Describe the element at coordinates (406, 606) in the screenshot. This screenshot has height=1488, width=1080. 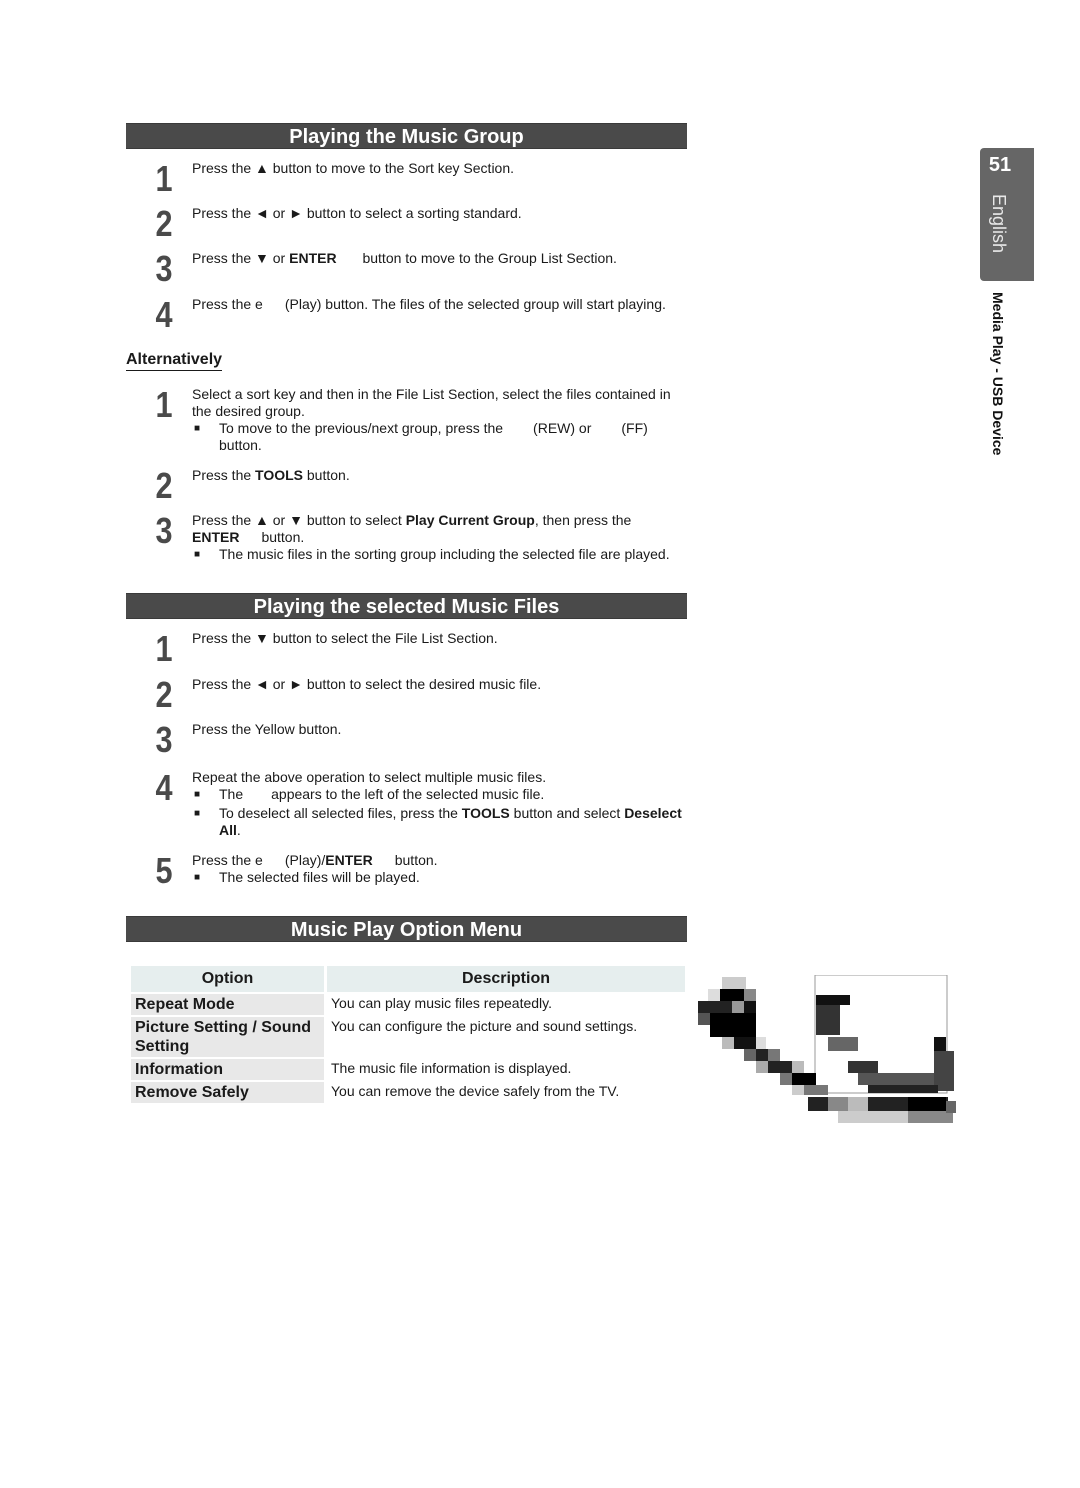
I see `section-header-selected-files: Playing the selected Music Files` at that location.